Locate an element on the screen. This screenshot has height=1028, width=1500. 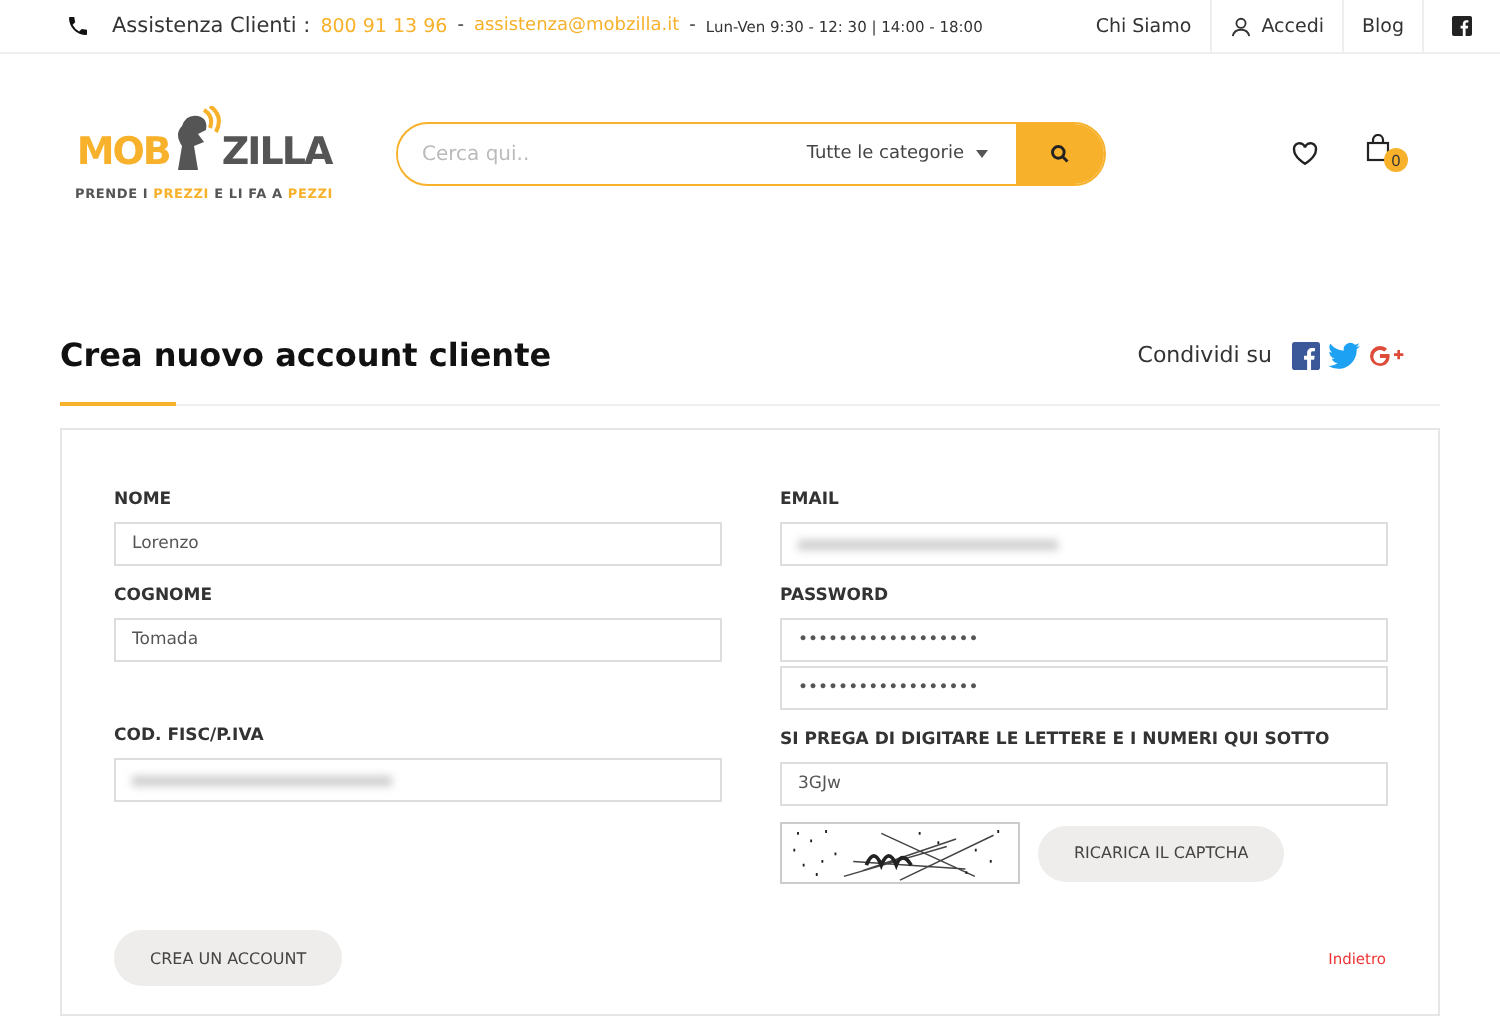
bag-icon is located at coordinates (1378, 148).